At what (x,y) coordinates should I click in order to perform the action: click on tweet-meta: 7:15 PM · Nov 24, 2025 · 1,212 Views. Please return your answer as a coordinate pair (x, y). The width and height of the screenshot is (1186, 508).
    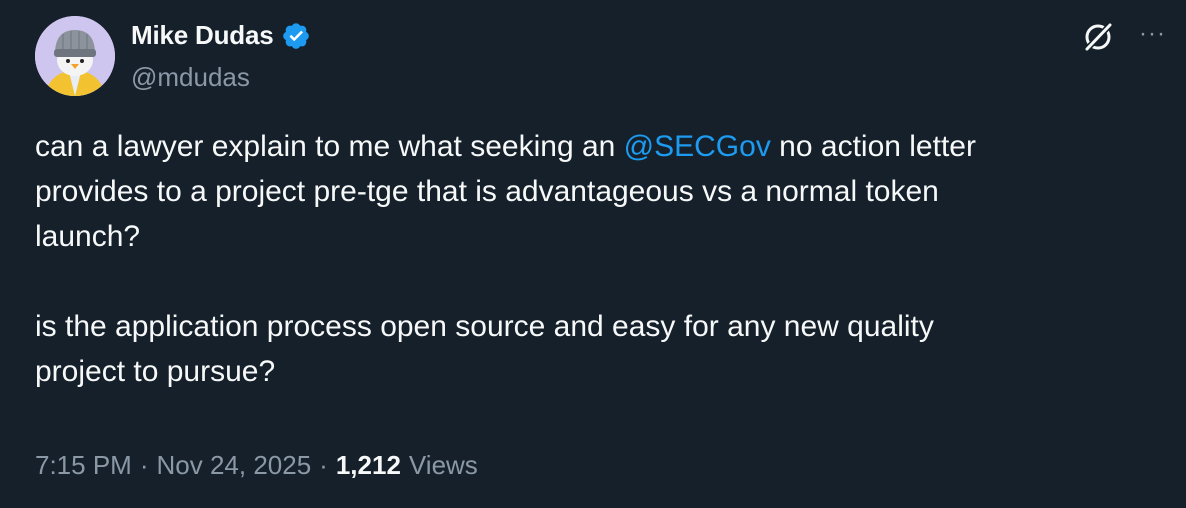
    Looking at the image, I should click on (256, 465).